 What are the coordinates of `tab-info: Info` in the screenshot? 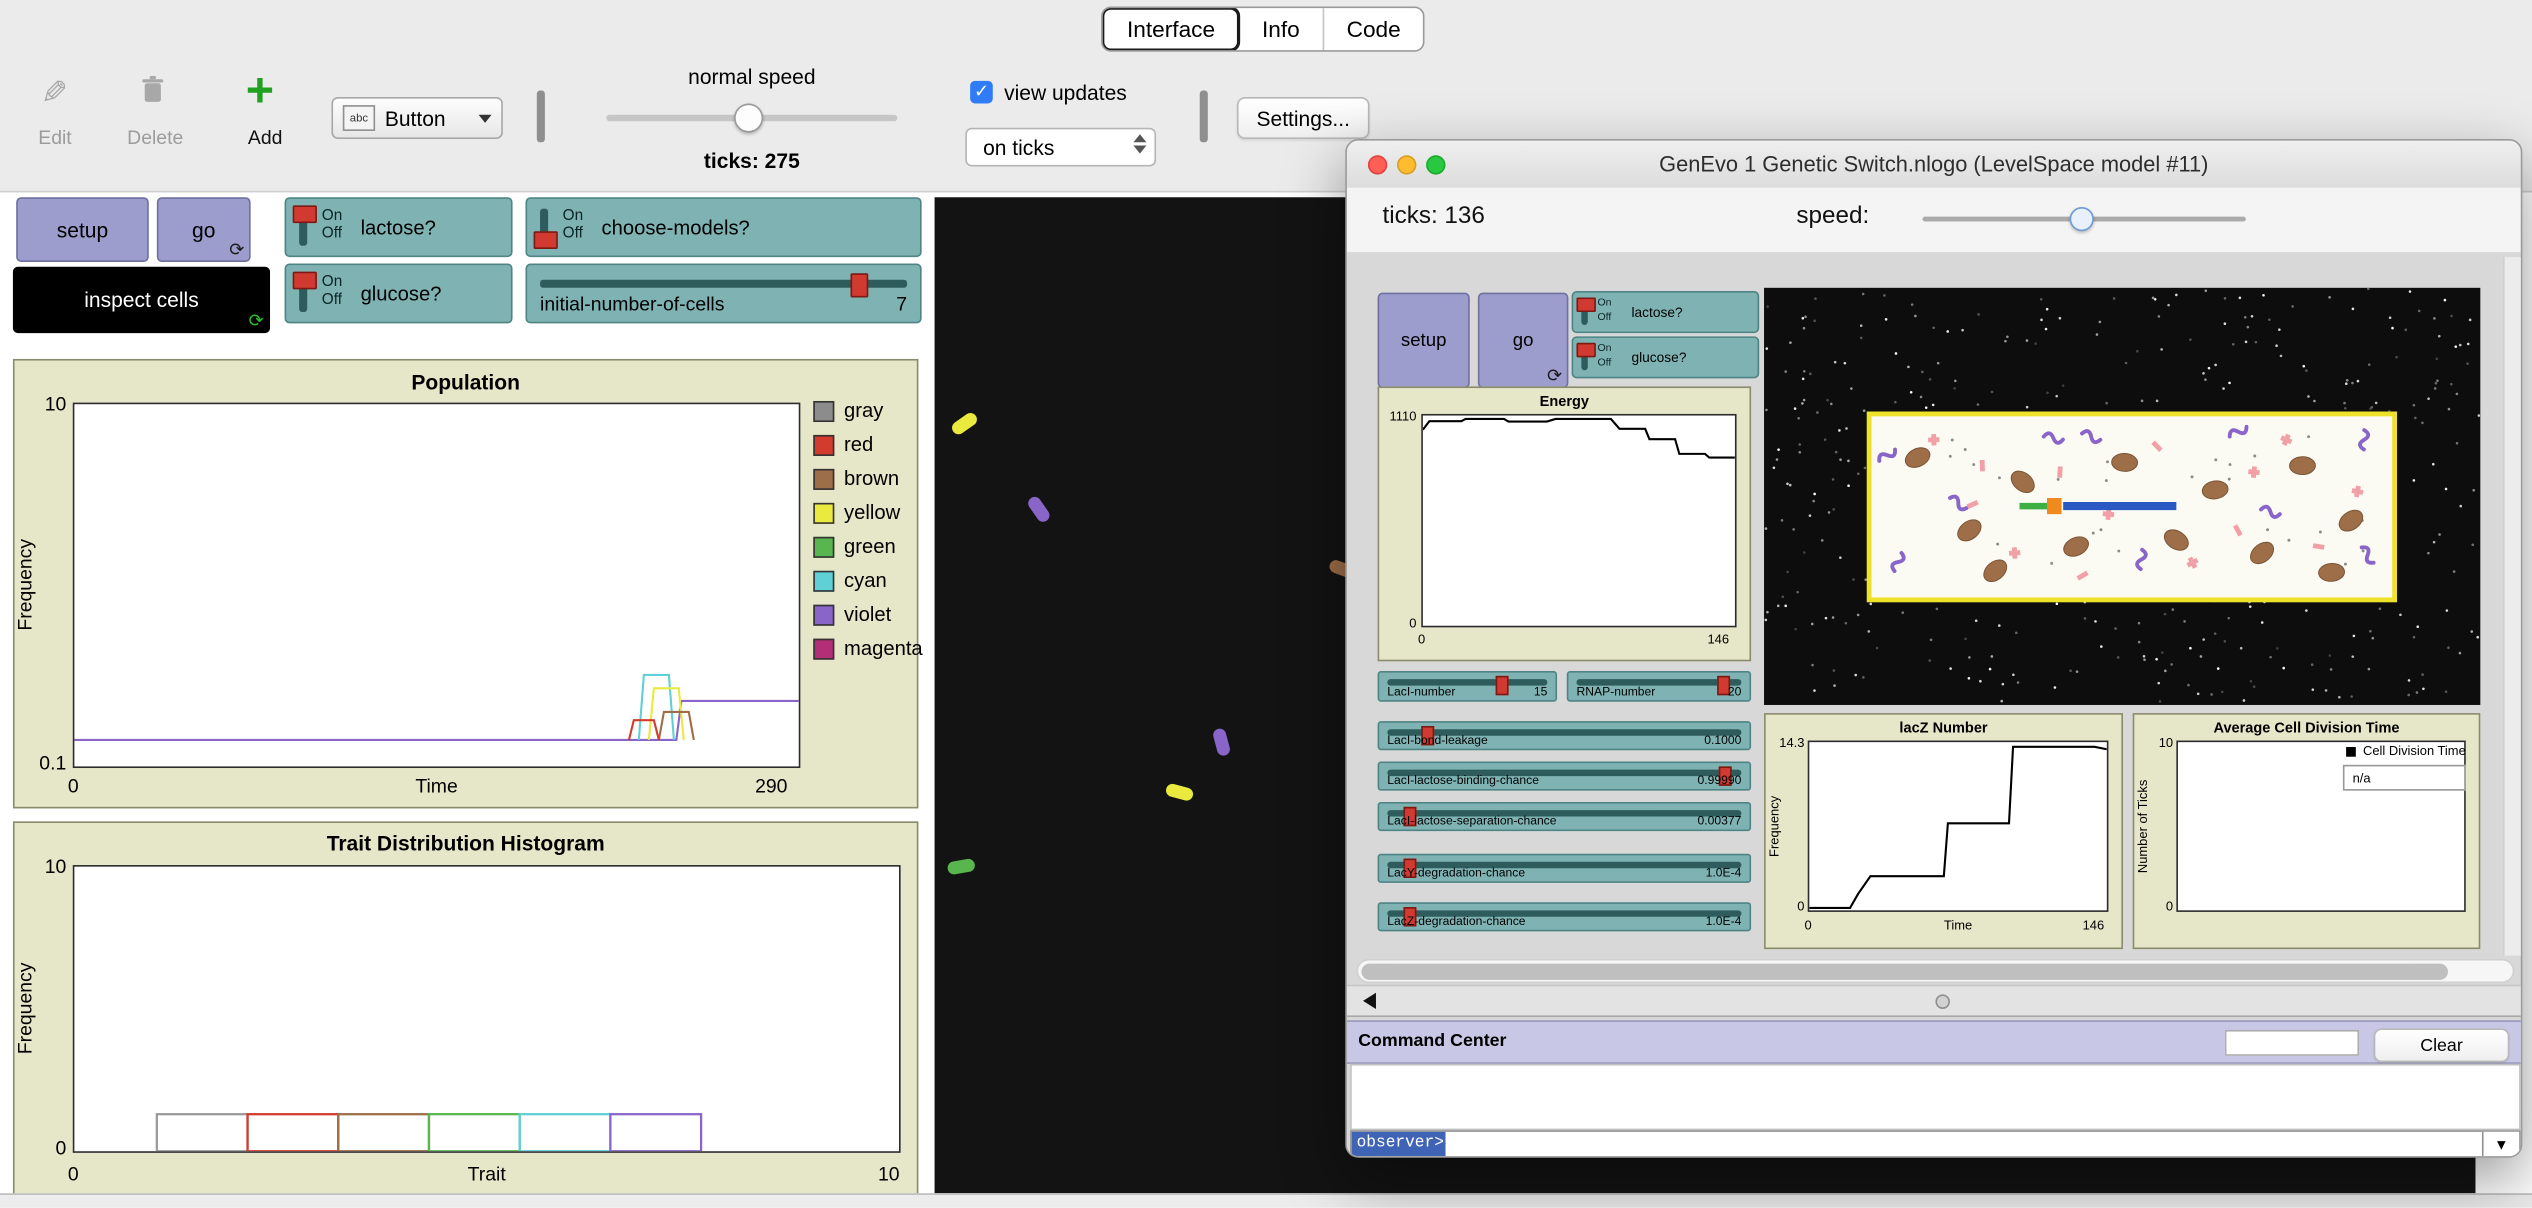 It's located at (1281, 29).